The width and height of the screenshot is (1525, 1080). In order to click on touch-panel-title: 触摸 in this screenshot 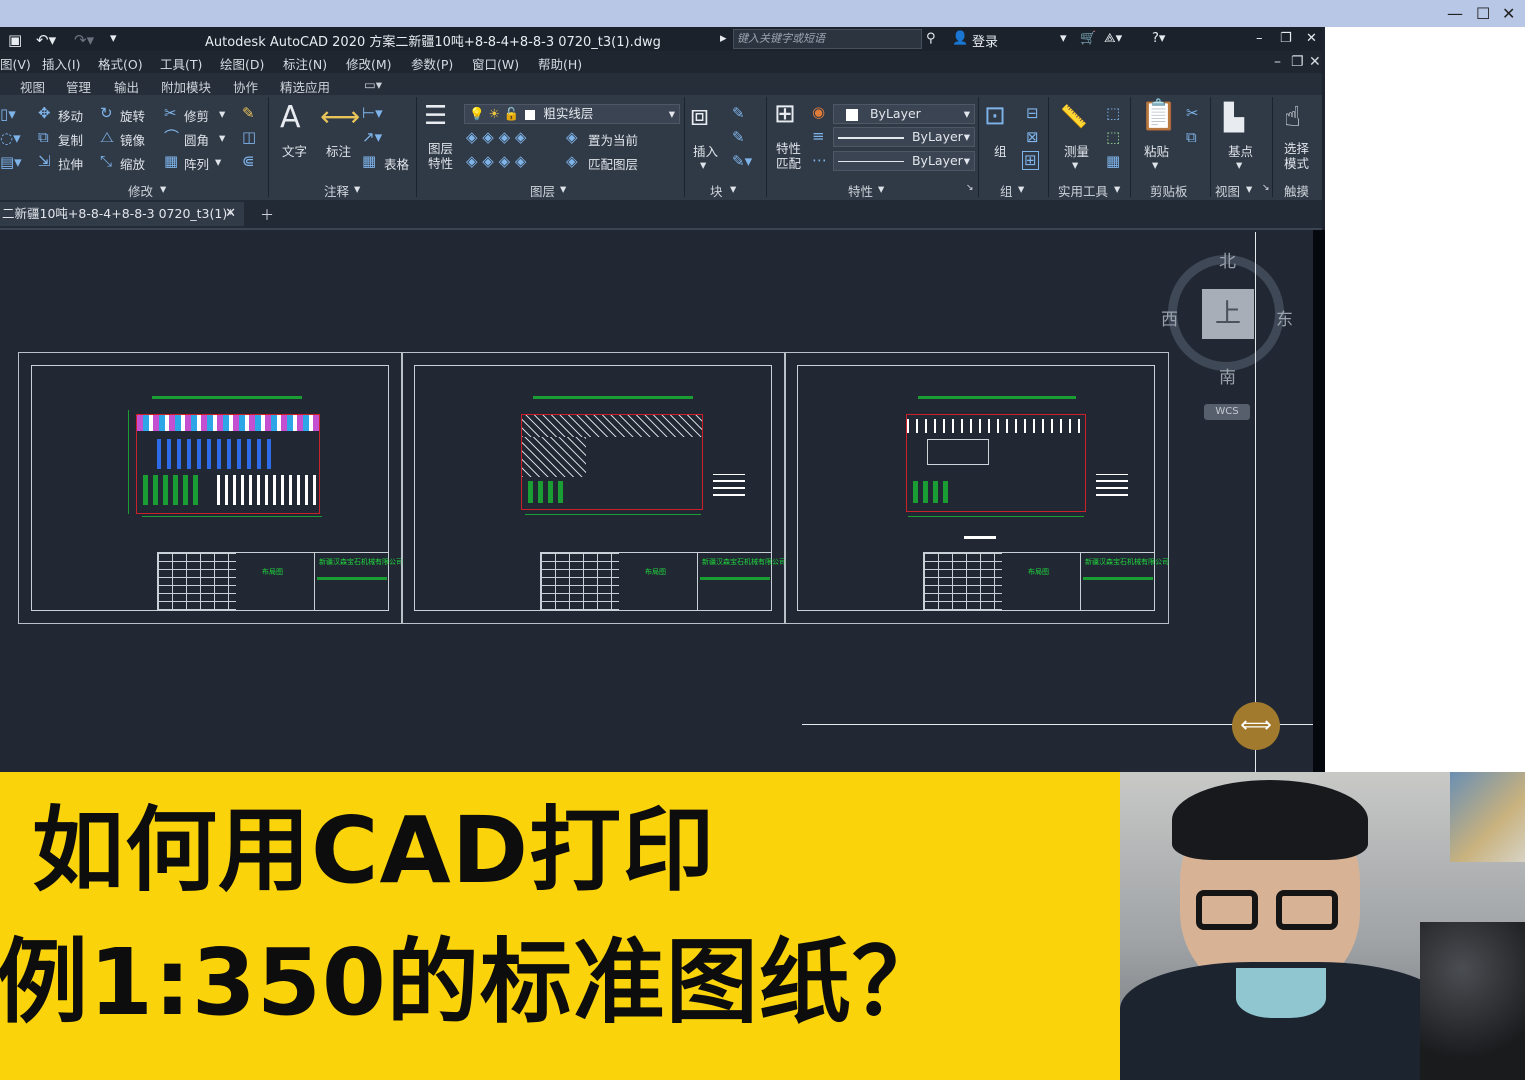, I will do `click(1296, 190)`.